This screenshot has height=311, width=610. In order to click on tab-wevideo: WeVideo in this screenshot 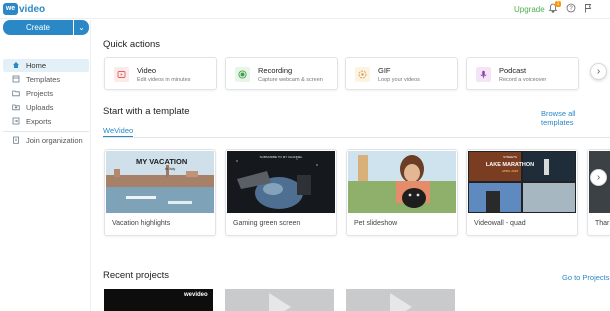, I will do `click(118, 131)`.